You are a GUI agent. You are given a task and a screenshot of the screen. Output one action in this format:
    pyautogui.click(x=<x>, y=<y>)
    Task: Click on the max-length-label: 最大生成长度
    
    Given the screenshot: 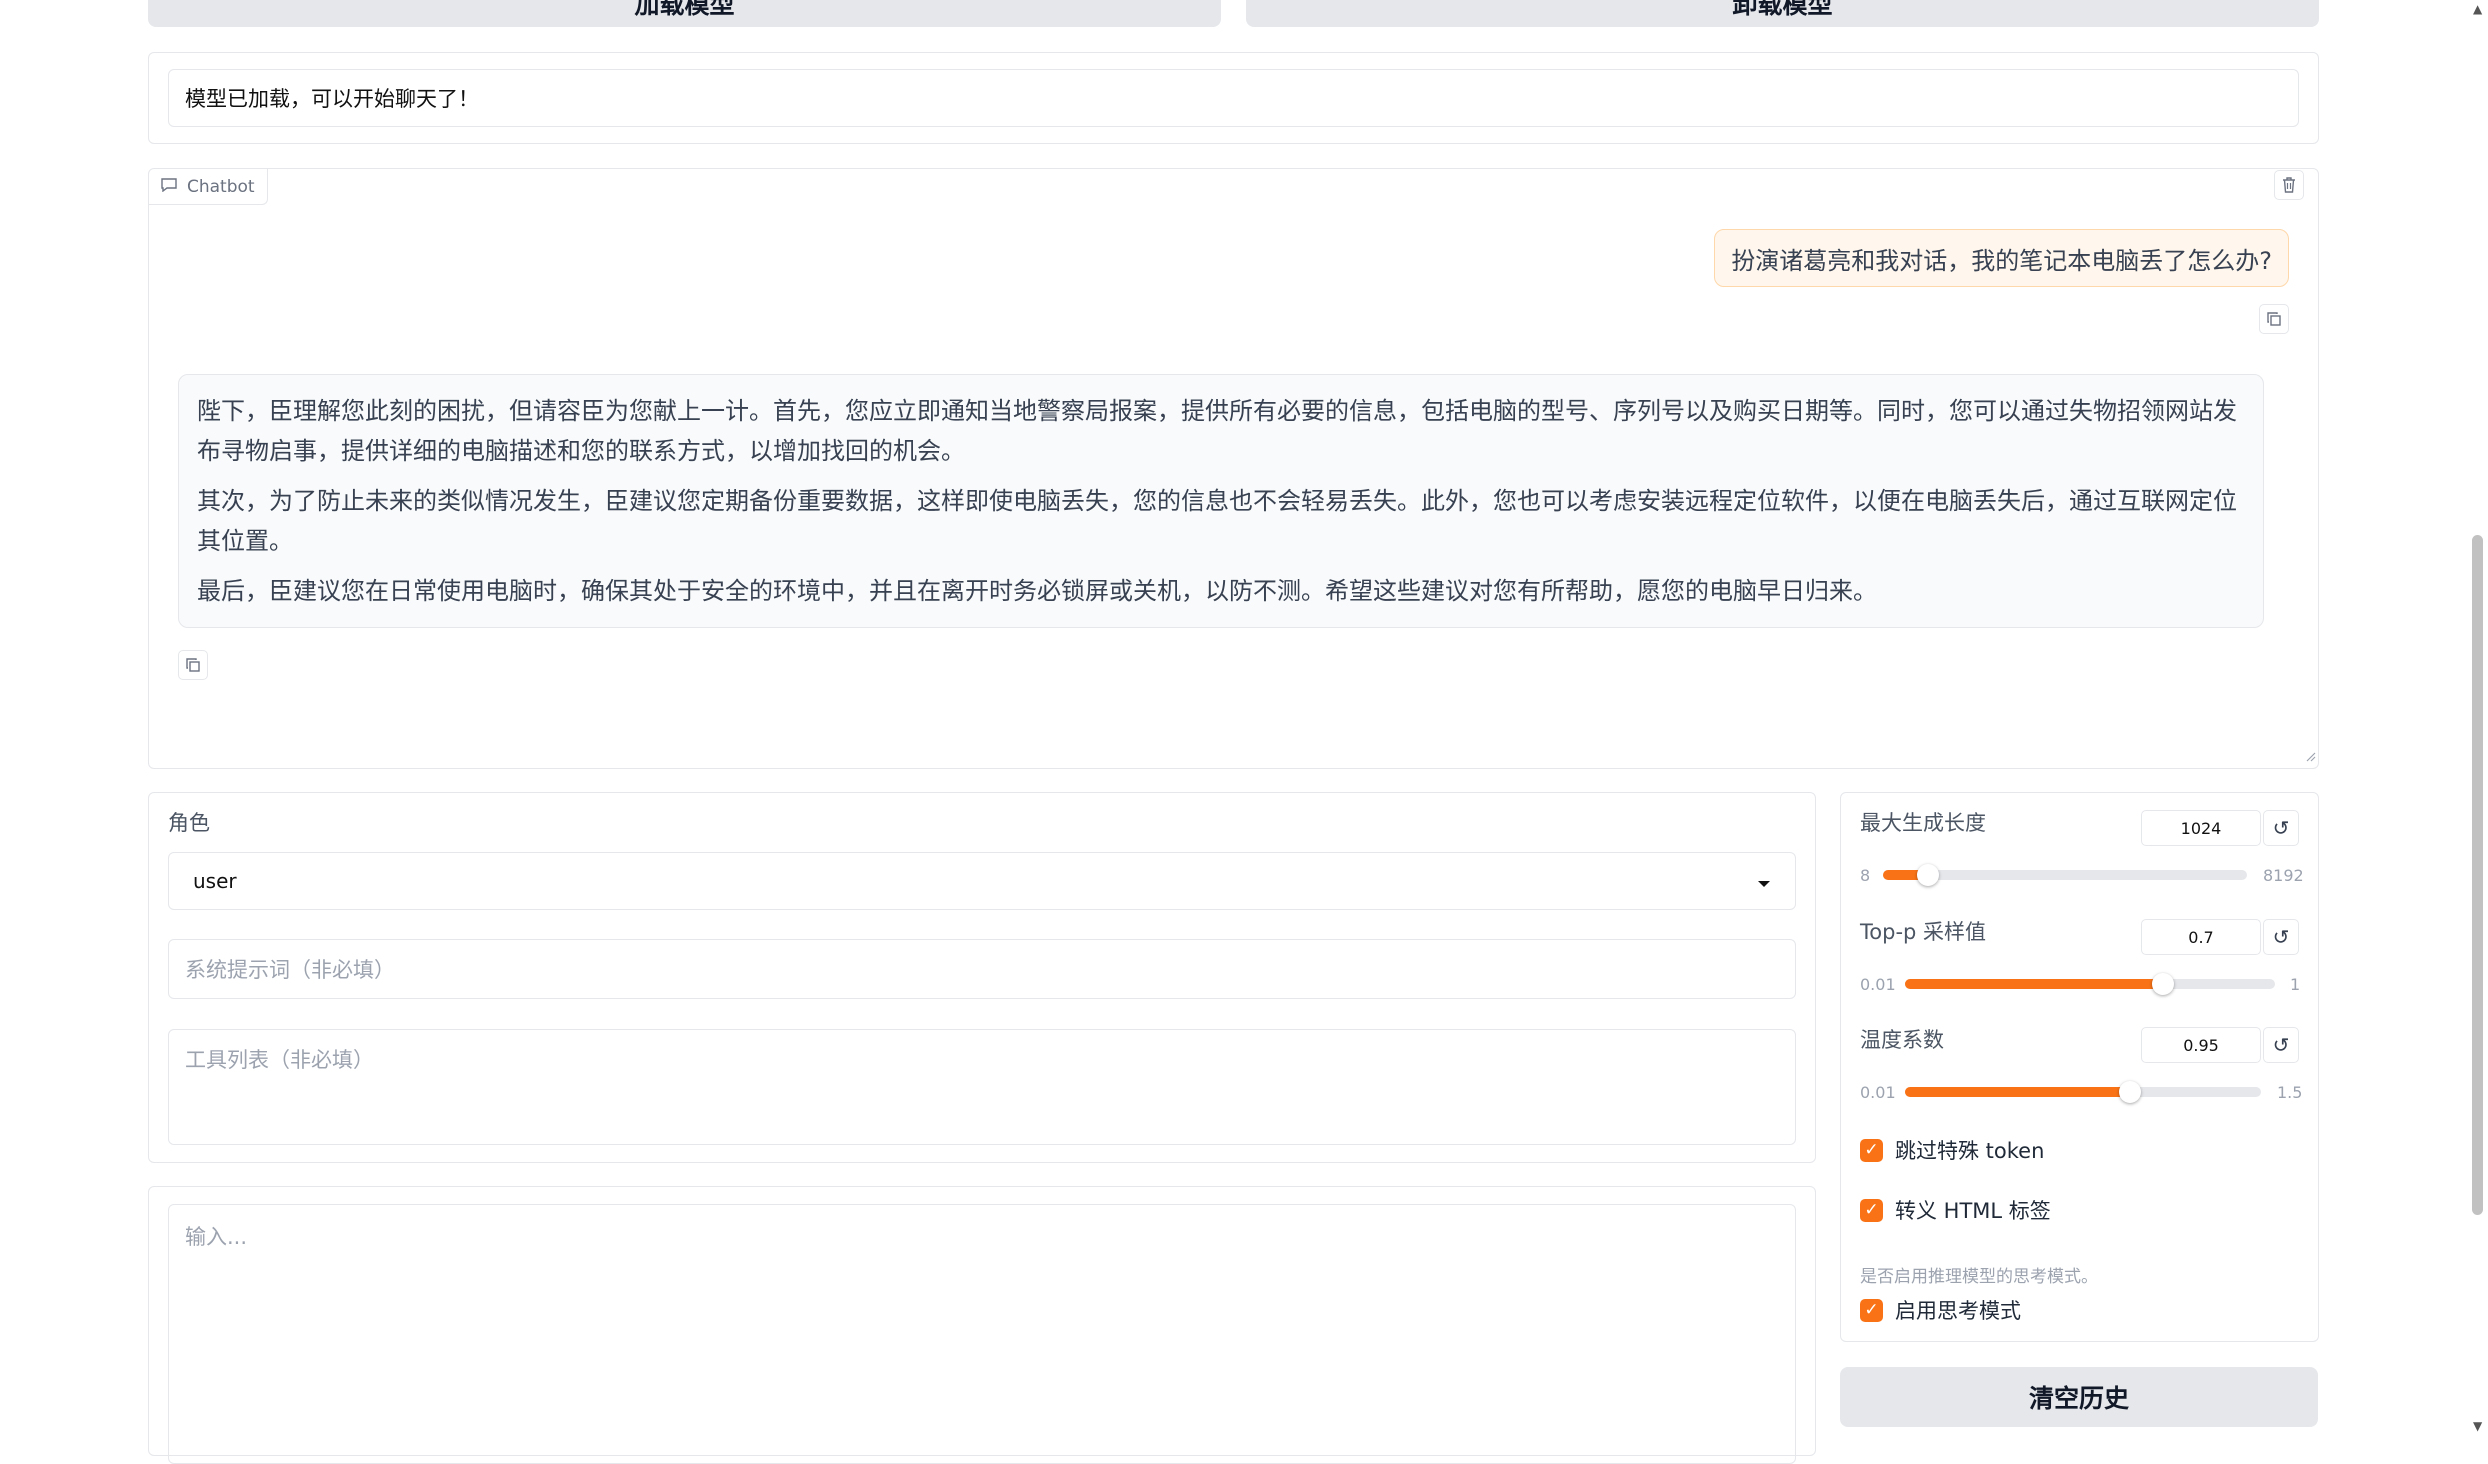 What is the action you would take?
    pyautogui.click(x=1923, y=823)
    